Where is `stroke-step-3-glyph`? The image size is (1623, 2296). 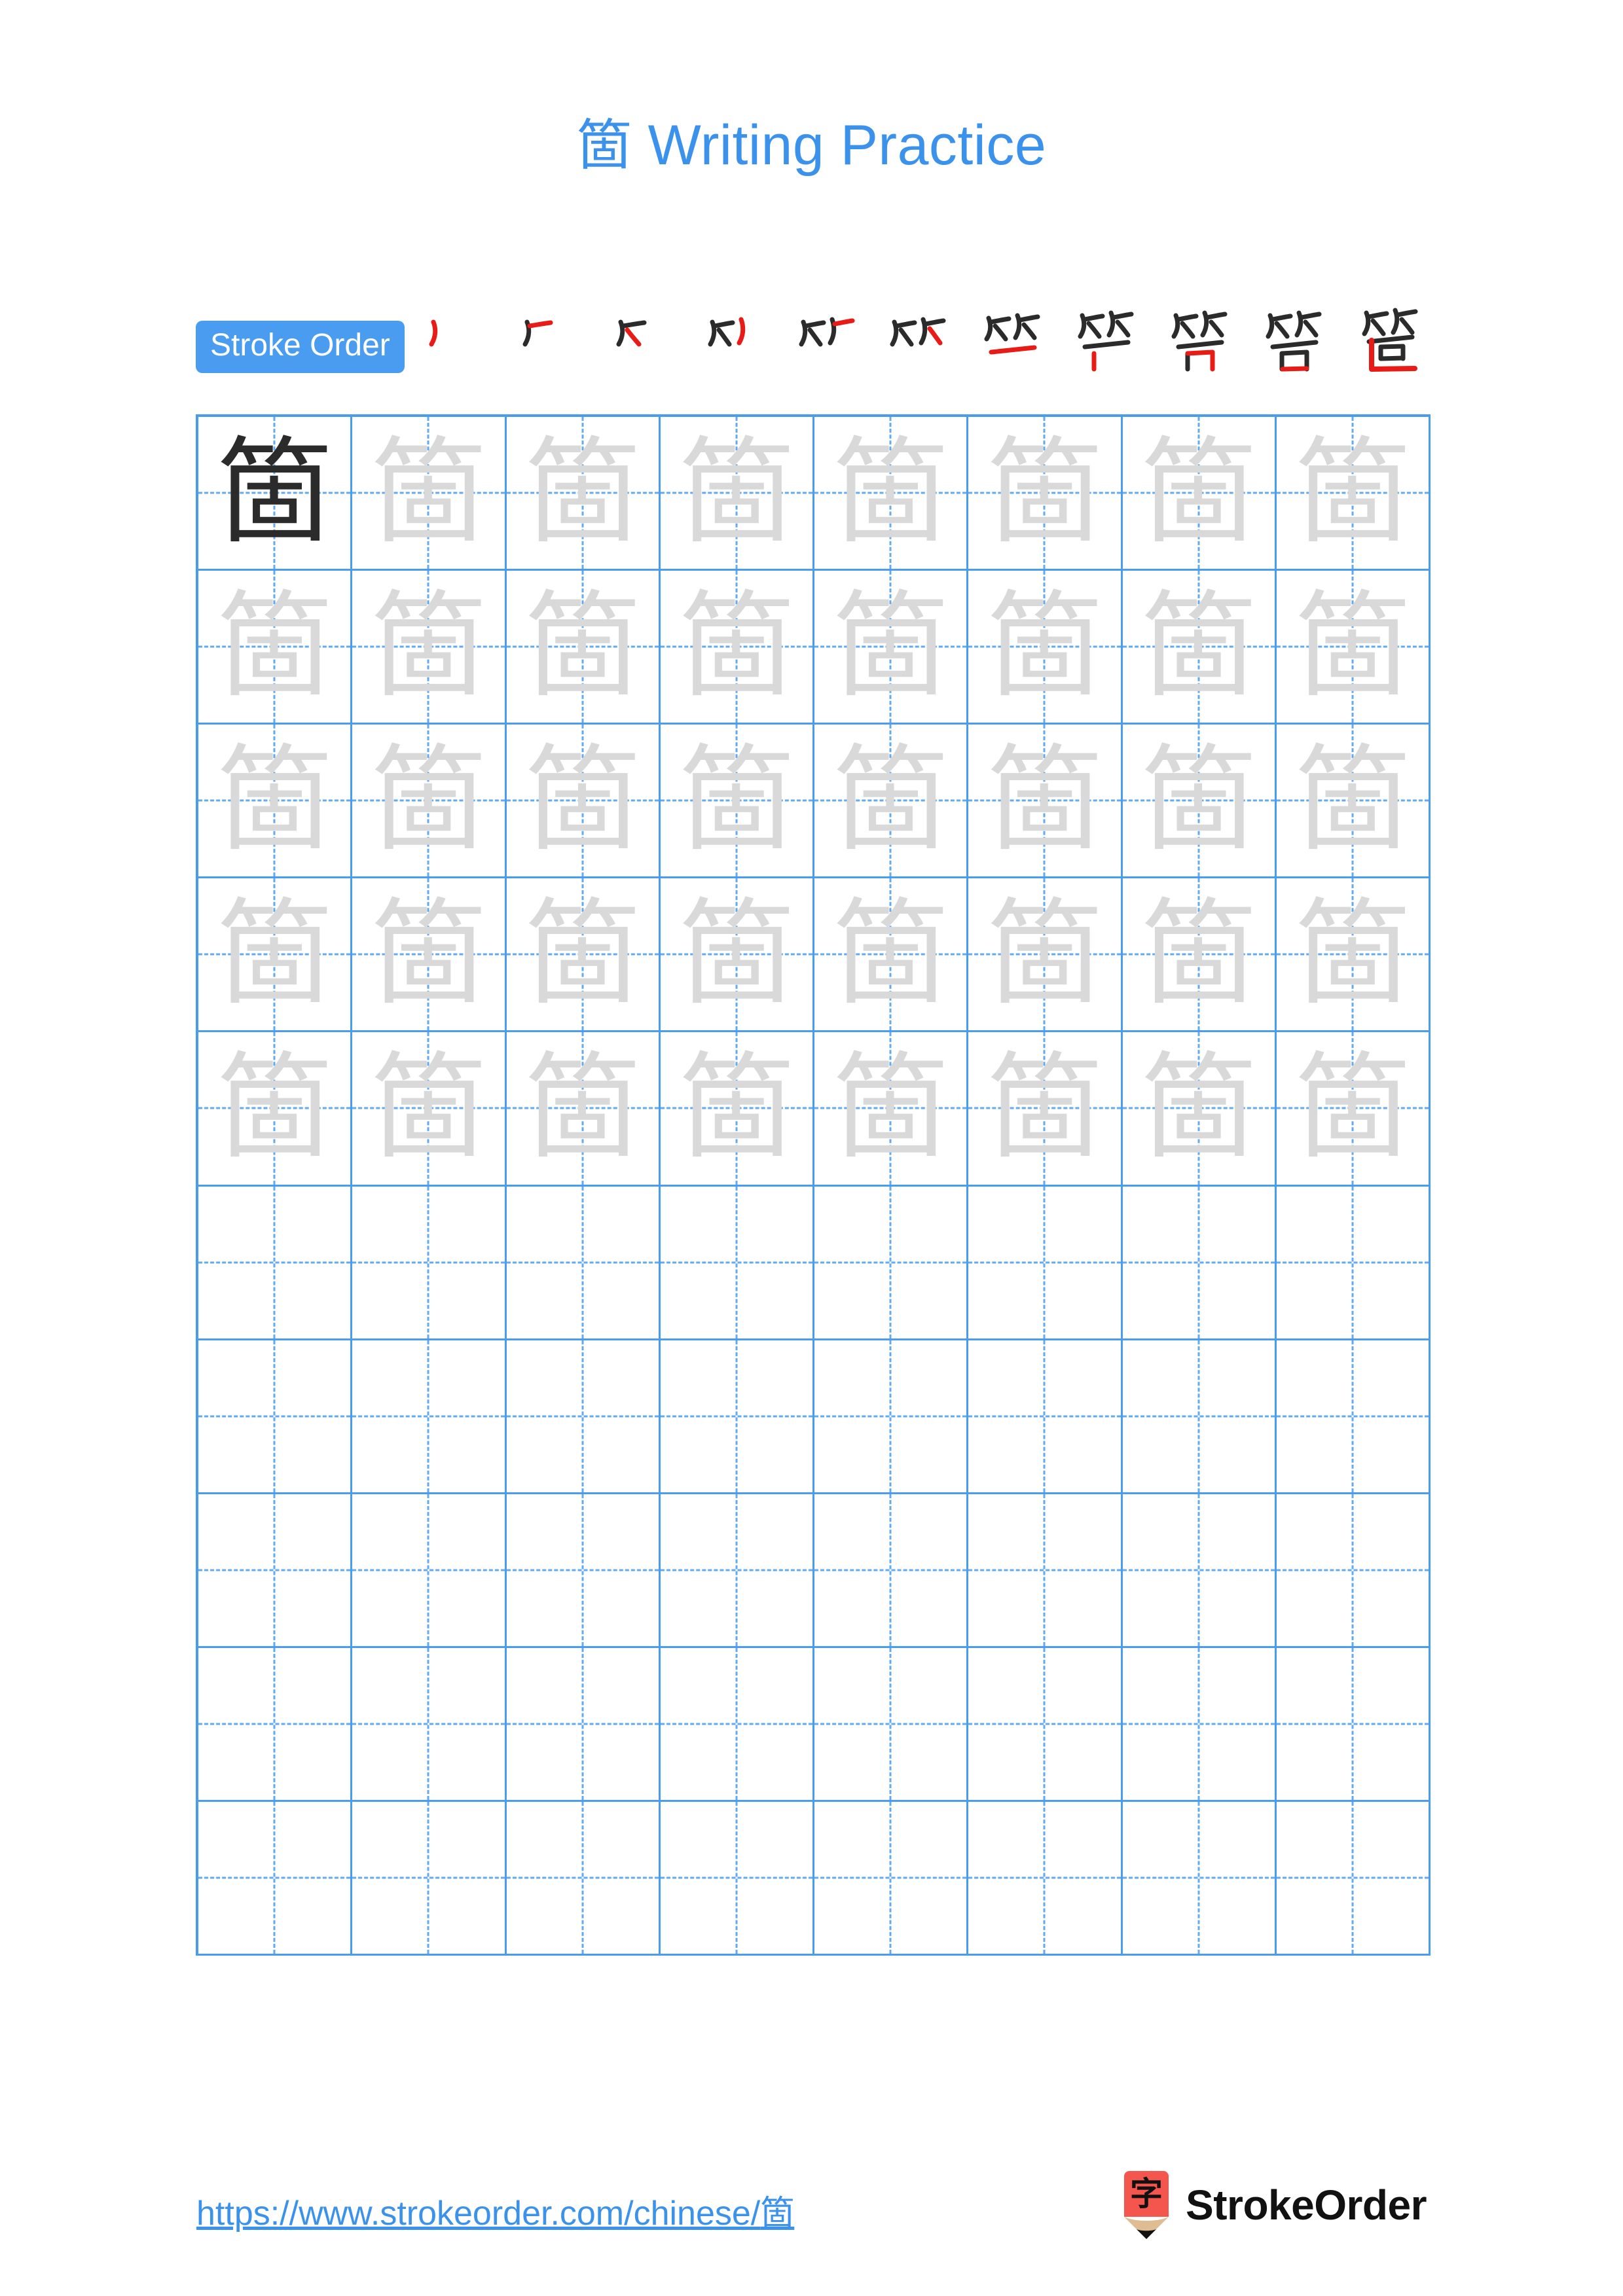
stroke-step-3-glyph is located at coordinates (631, 333).